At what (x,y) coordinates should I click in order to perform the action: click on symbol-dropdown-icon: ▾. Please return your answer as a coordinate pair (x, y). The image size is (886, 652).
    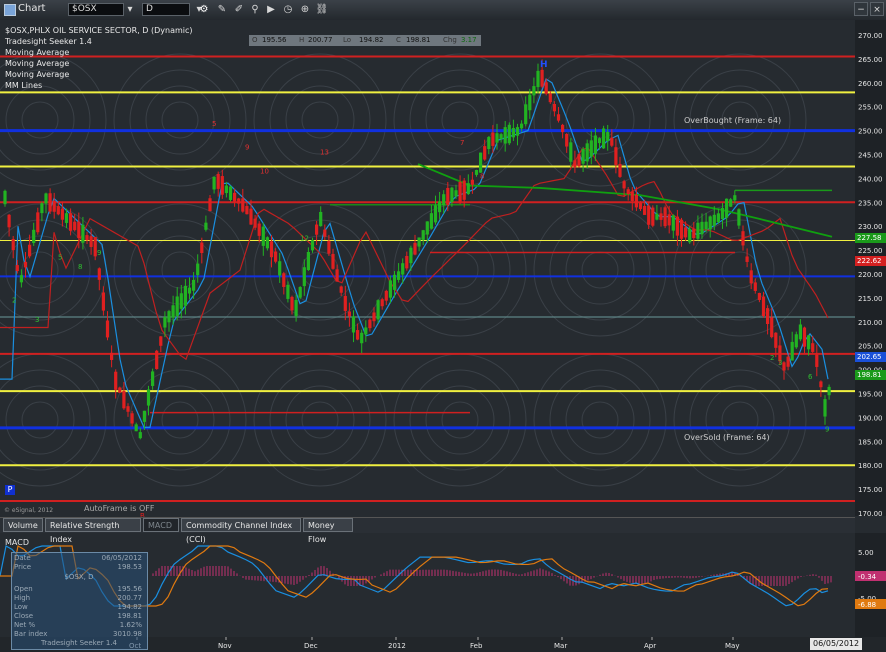
    Looking at the image, I should click on (130, 9).